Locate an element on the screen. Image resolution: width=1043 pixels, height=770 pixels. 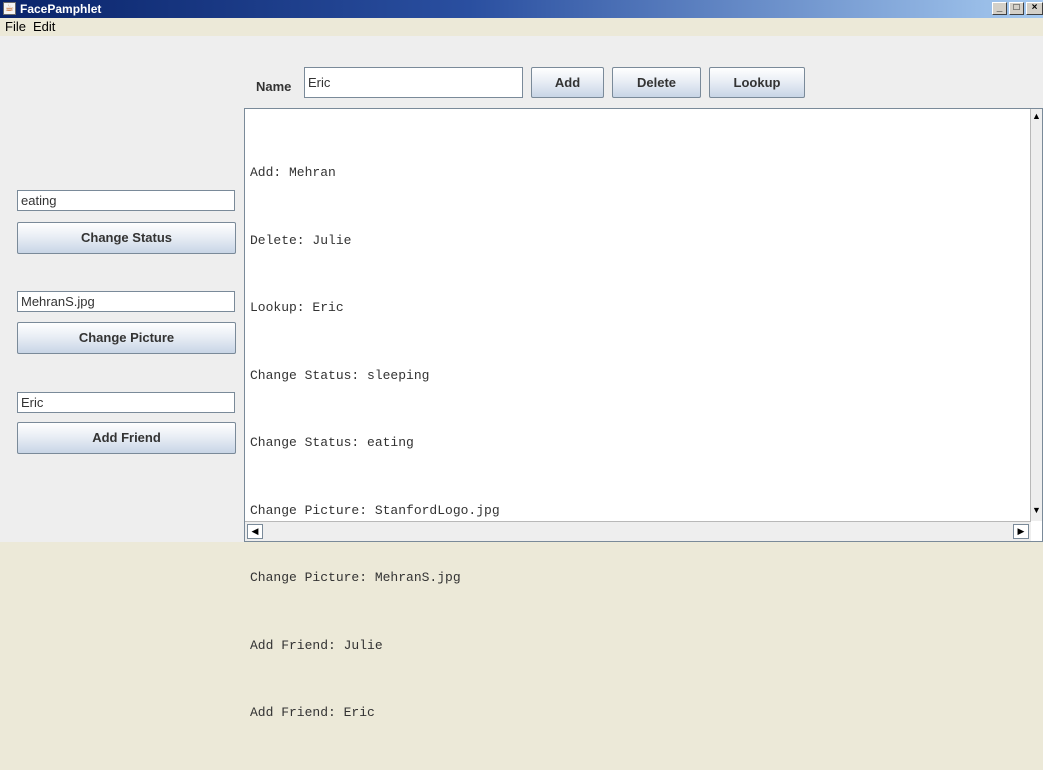
window-title: FacePamphlet is located at coordinates (61, 9).